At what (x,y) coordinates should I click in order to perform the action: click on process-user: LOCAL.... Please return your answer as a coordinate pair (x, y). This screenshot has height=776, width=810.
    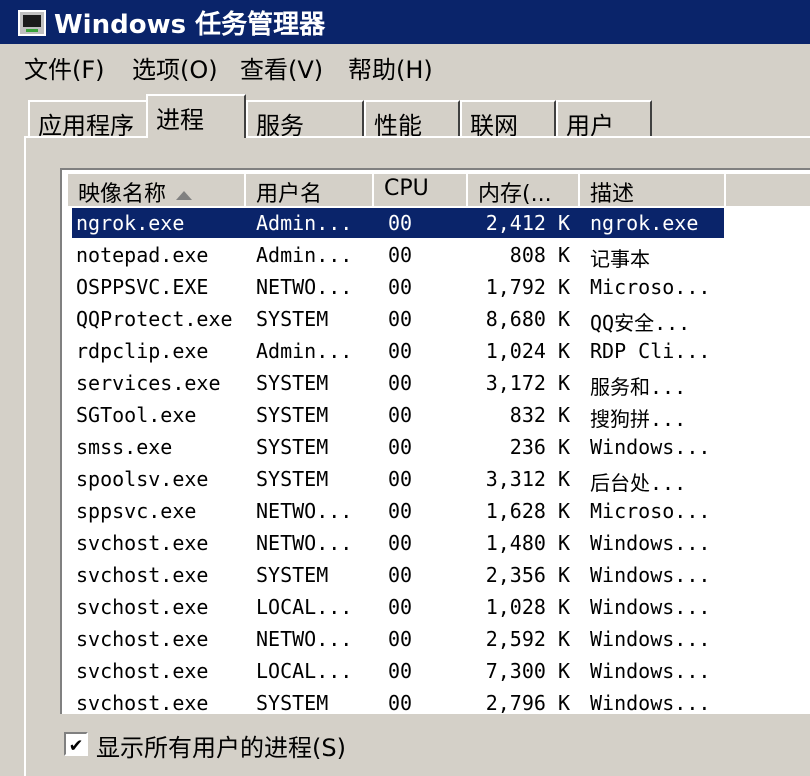
    Looking at the image, I should click on (304, 671).